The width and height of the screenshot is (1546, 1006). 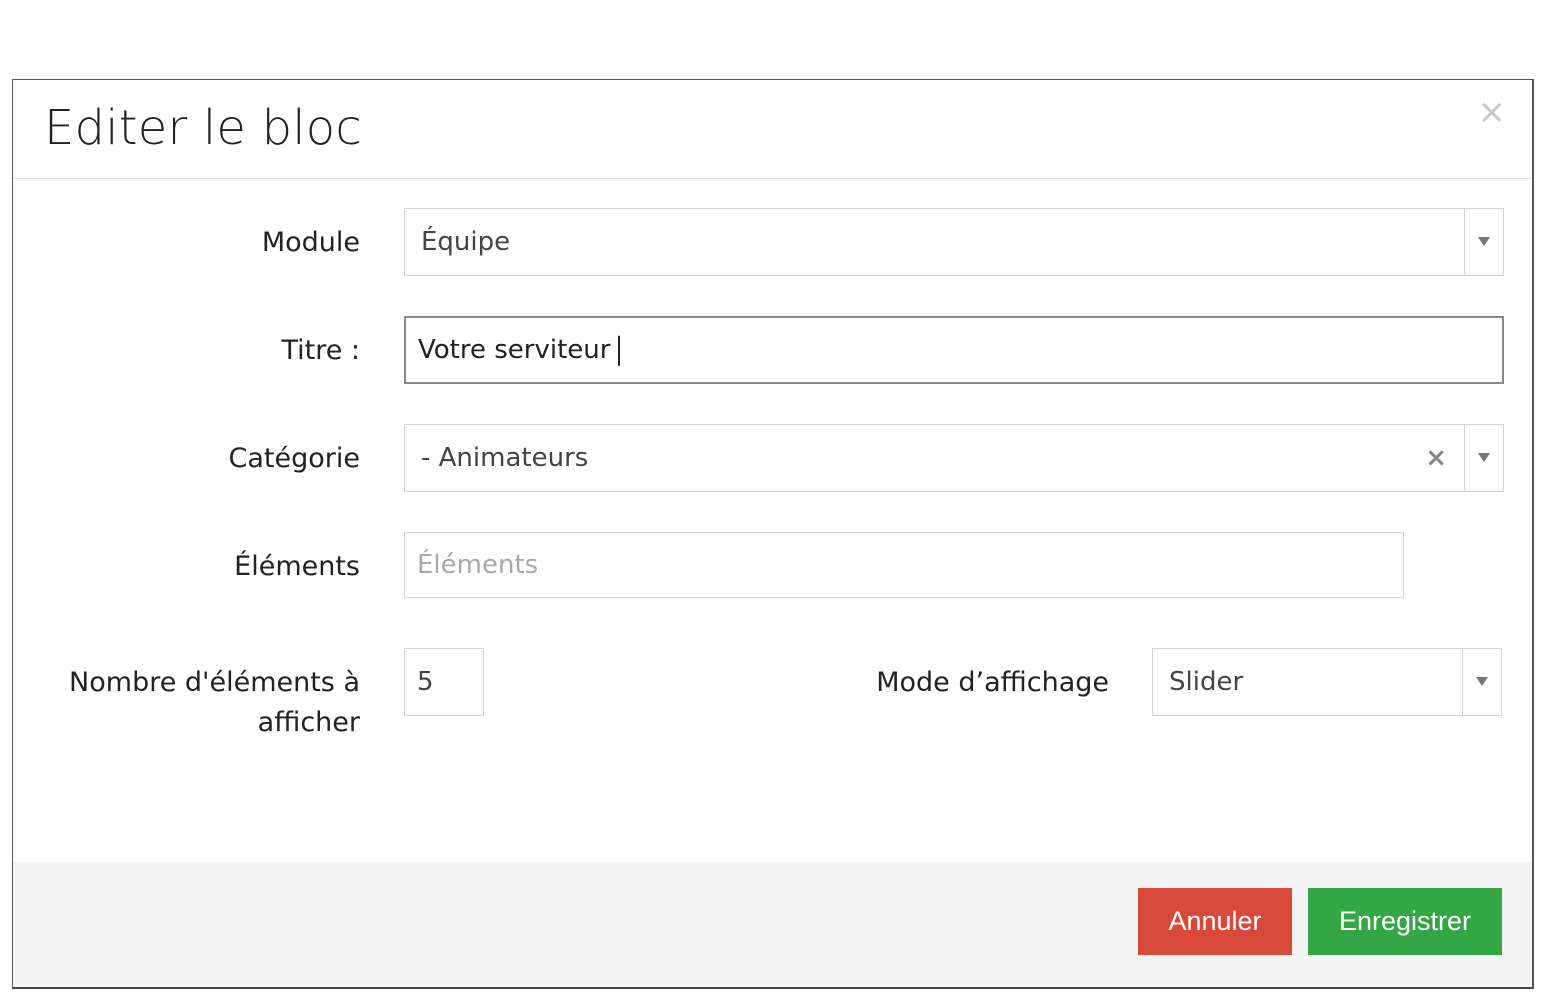 What do you see at coordinates (425, 682) in the screenshot?
I see `nombre-input-value: 5` at bounding box center [425, 682].